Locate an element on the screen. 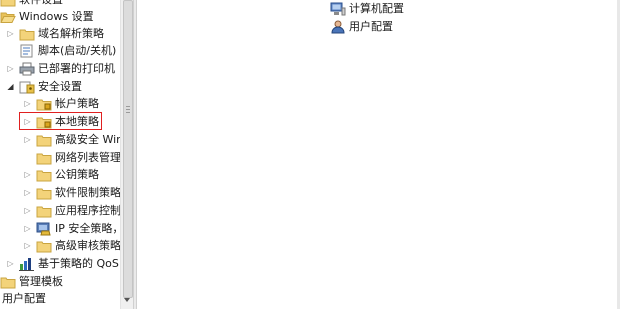 The width and height of the screenshot is (620, 309). tree-item-label: 基于策略的 QoS is located at coordinates (78, 263).